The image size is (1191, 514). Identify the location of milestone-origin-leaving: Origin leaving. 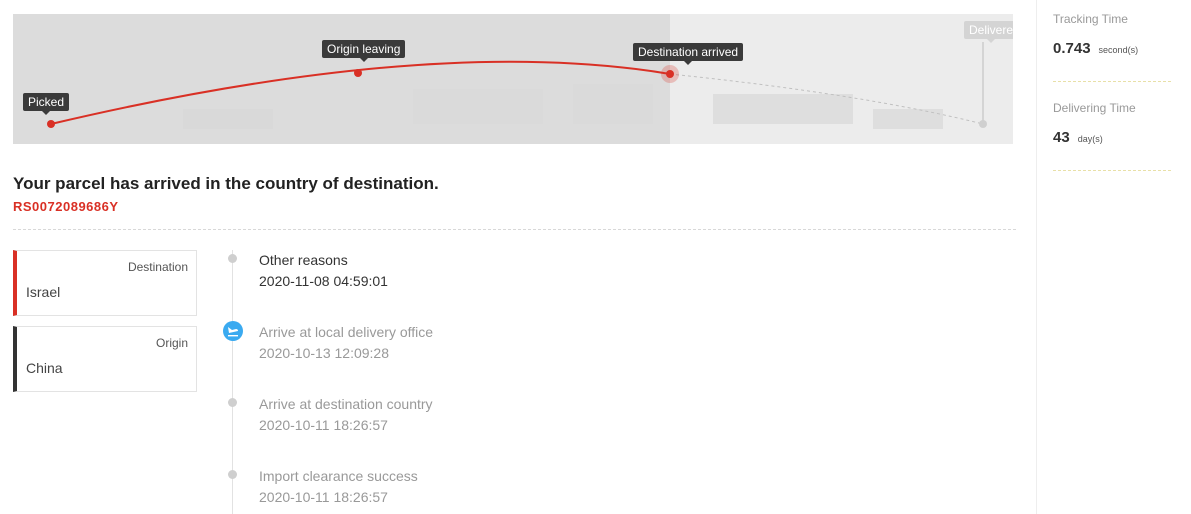
(364, 51).